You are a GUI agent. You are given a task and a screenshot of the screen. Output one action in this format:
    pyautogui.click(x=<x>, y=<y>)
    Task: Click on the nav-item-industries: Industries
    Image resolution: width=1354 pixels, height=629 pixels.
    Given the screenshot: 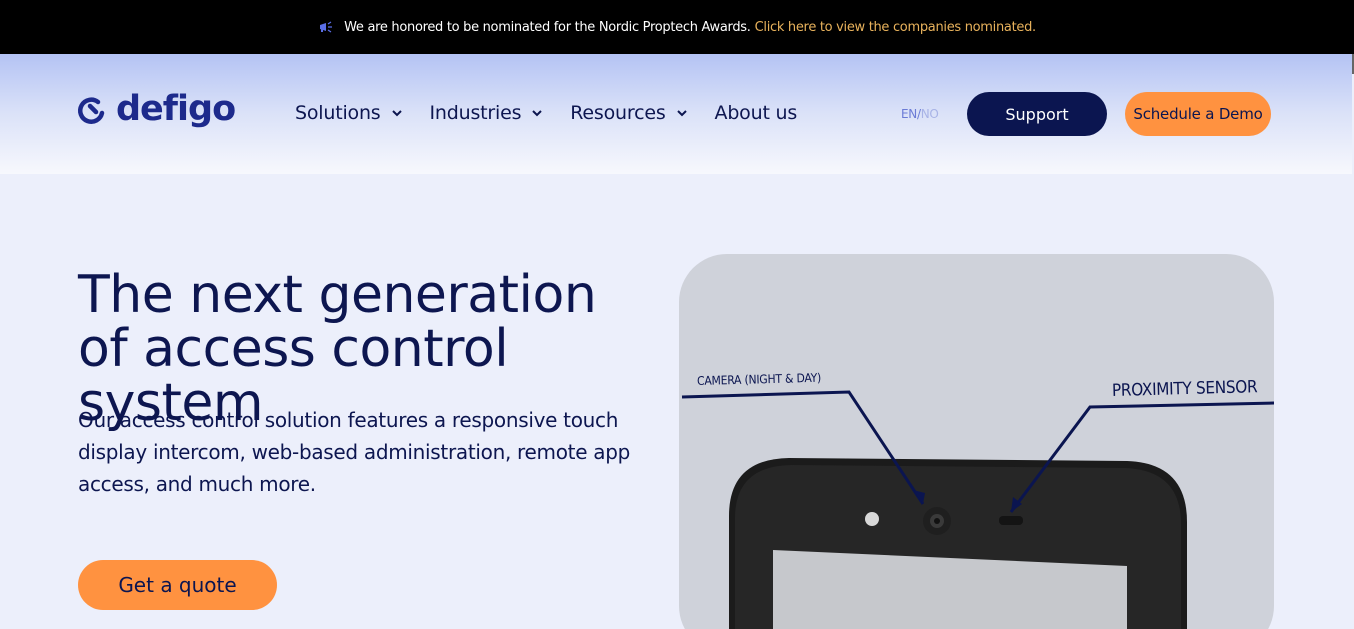 What is the action you would take?
    pyautogui.click(x=487, y=113)
    